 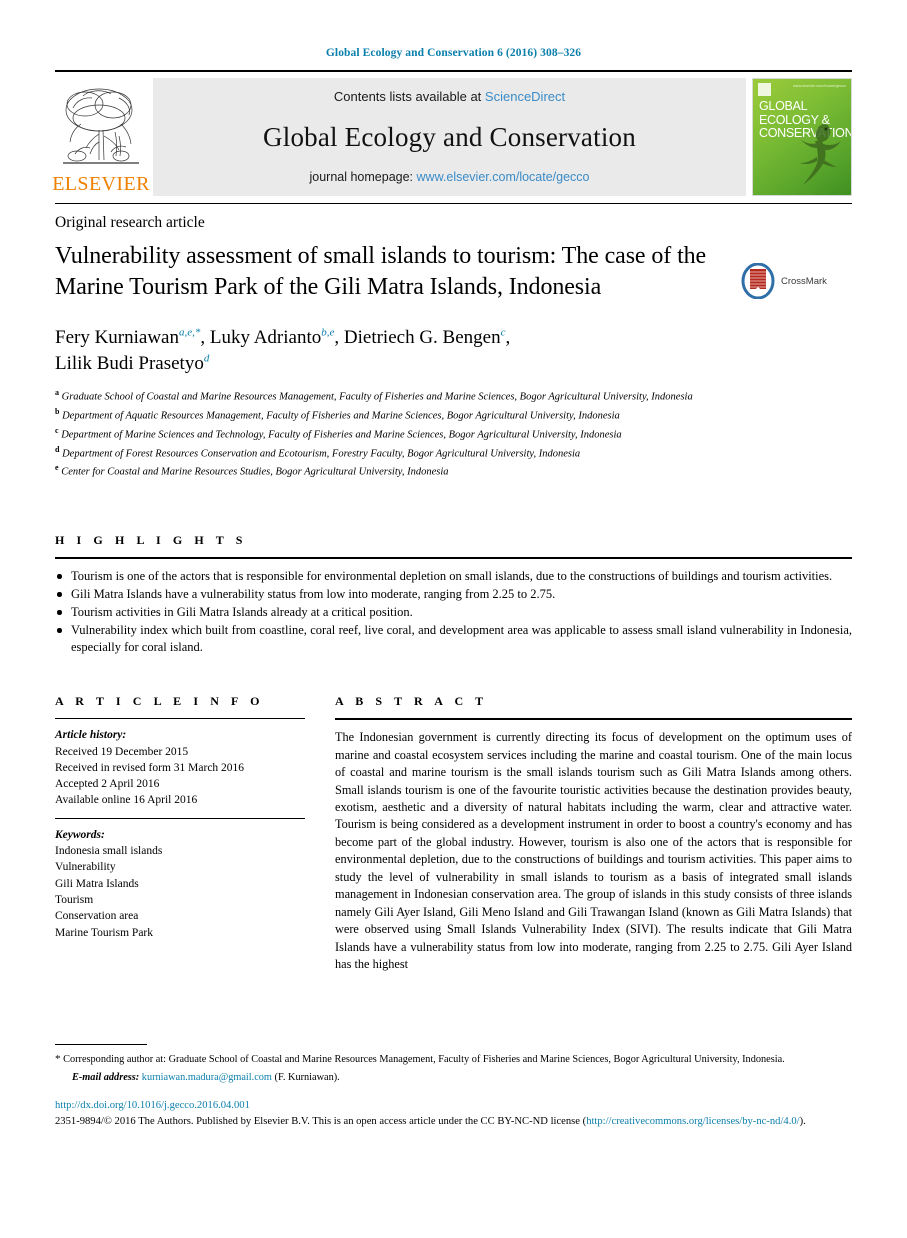 What do you see at coordinates (508, 337) in the screenshot?
I see `author-sep-3: ,` at bounding box center [508, 337].